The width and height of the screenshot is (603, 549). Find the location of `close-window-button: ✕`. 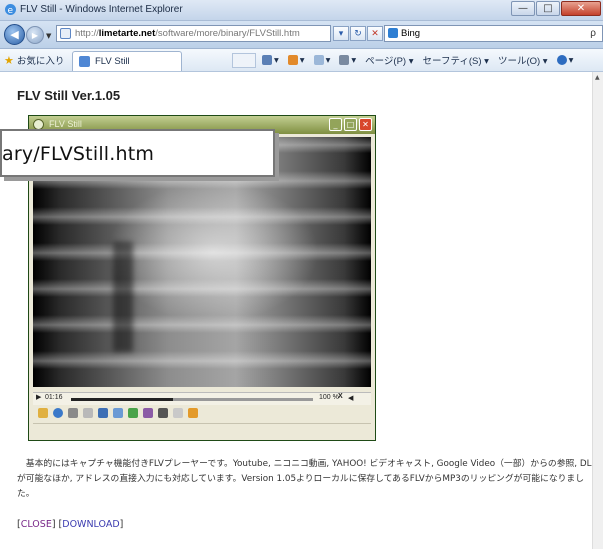

close-window-button: ✕ is located at coordinates (581, 8).